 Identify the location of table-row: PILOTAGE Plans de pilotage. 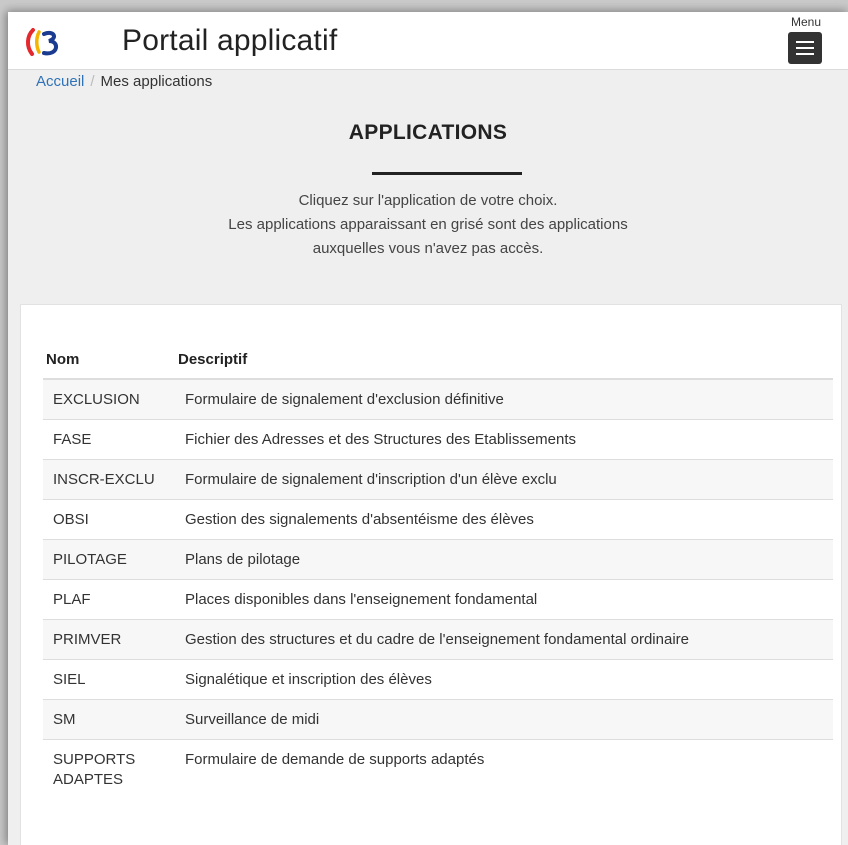
(438, 559).